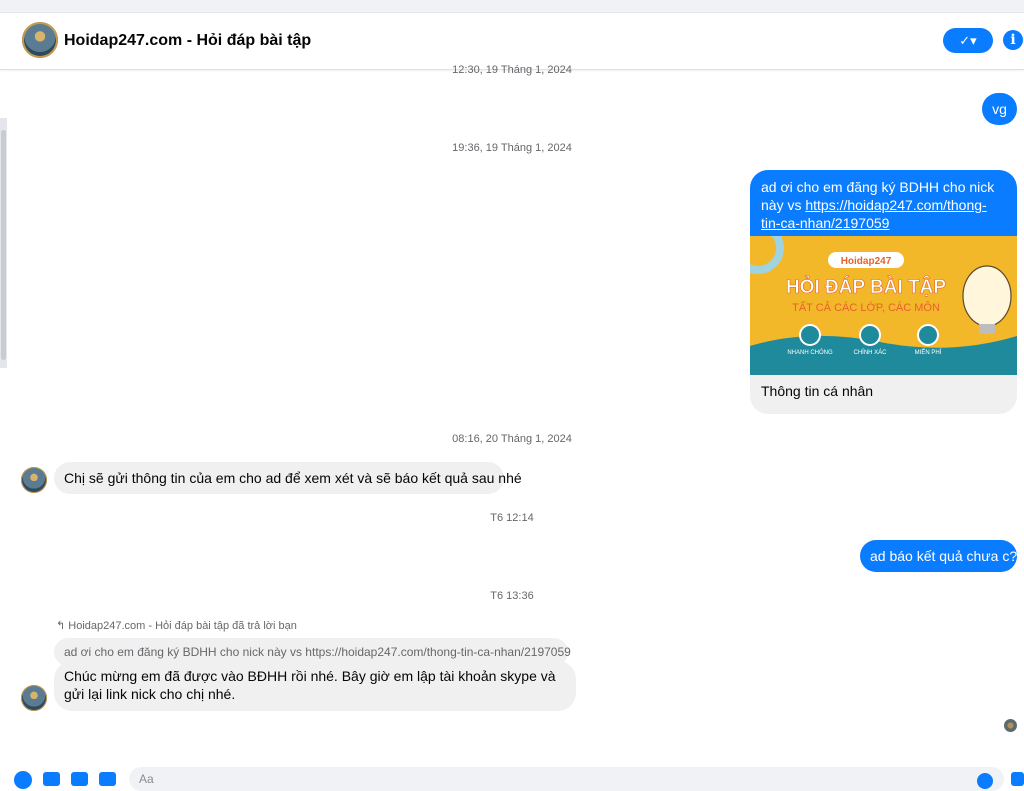  Describe the element at coordinates (1010, 725) in the screenshot. I see `seen-avatar` at that location.